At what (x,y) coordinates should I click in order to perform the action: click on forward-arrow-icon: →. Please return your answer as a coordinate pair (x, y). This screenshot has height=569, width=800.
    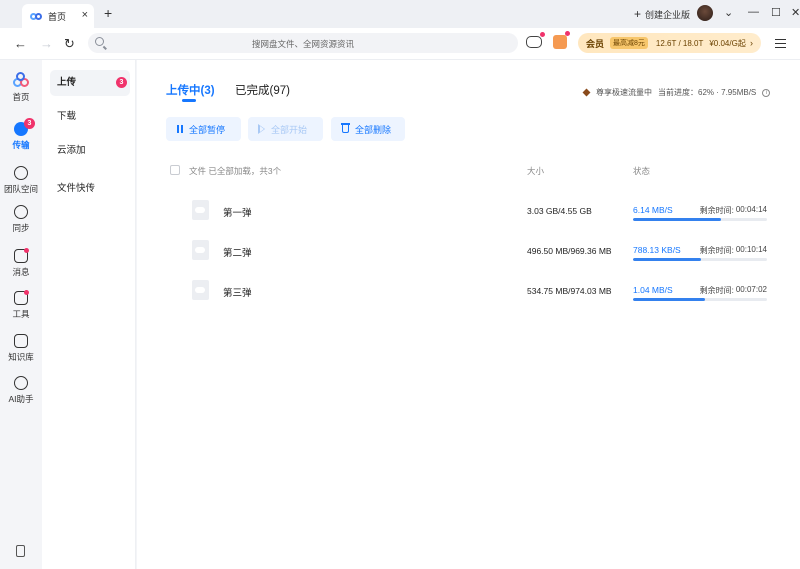
    Looking at the image, I should click on (46, 43).